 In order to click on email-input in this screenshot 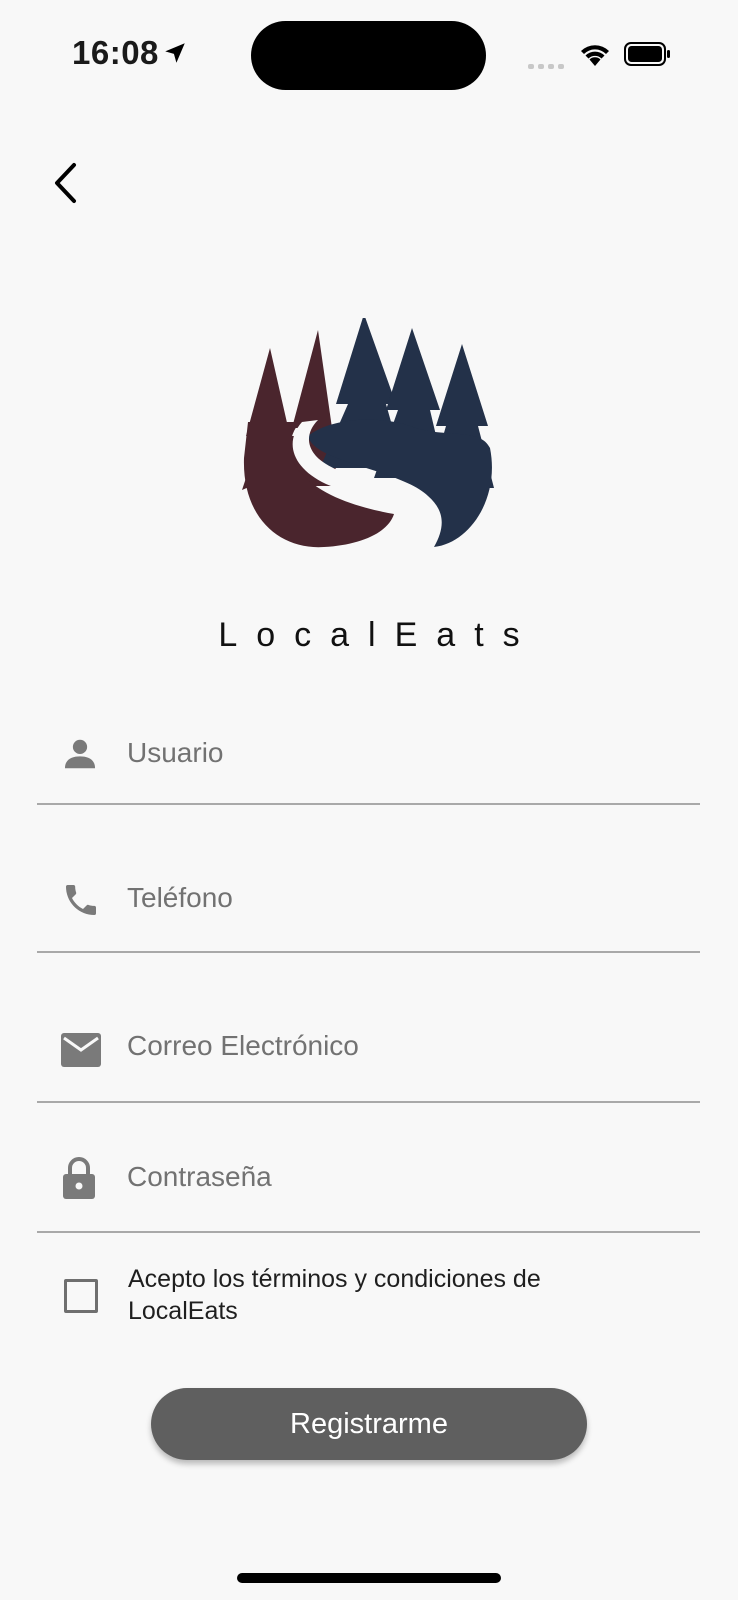, I will do `click(408, 1046)`.